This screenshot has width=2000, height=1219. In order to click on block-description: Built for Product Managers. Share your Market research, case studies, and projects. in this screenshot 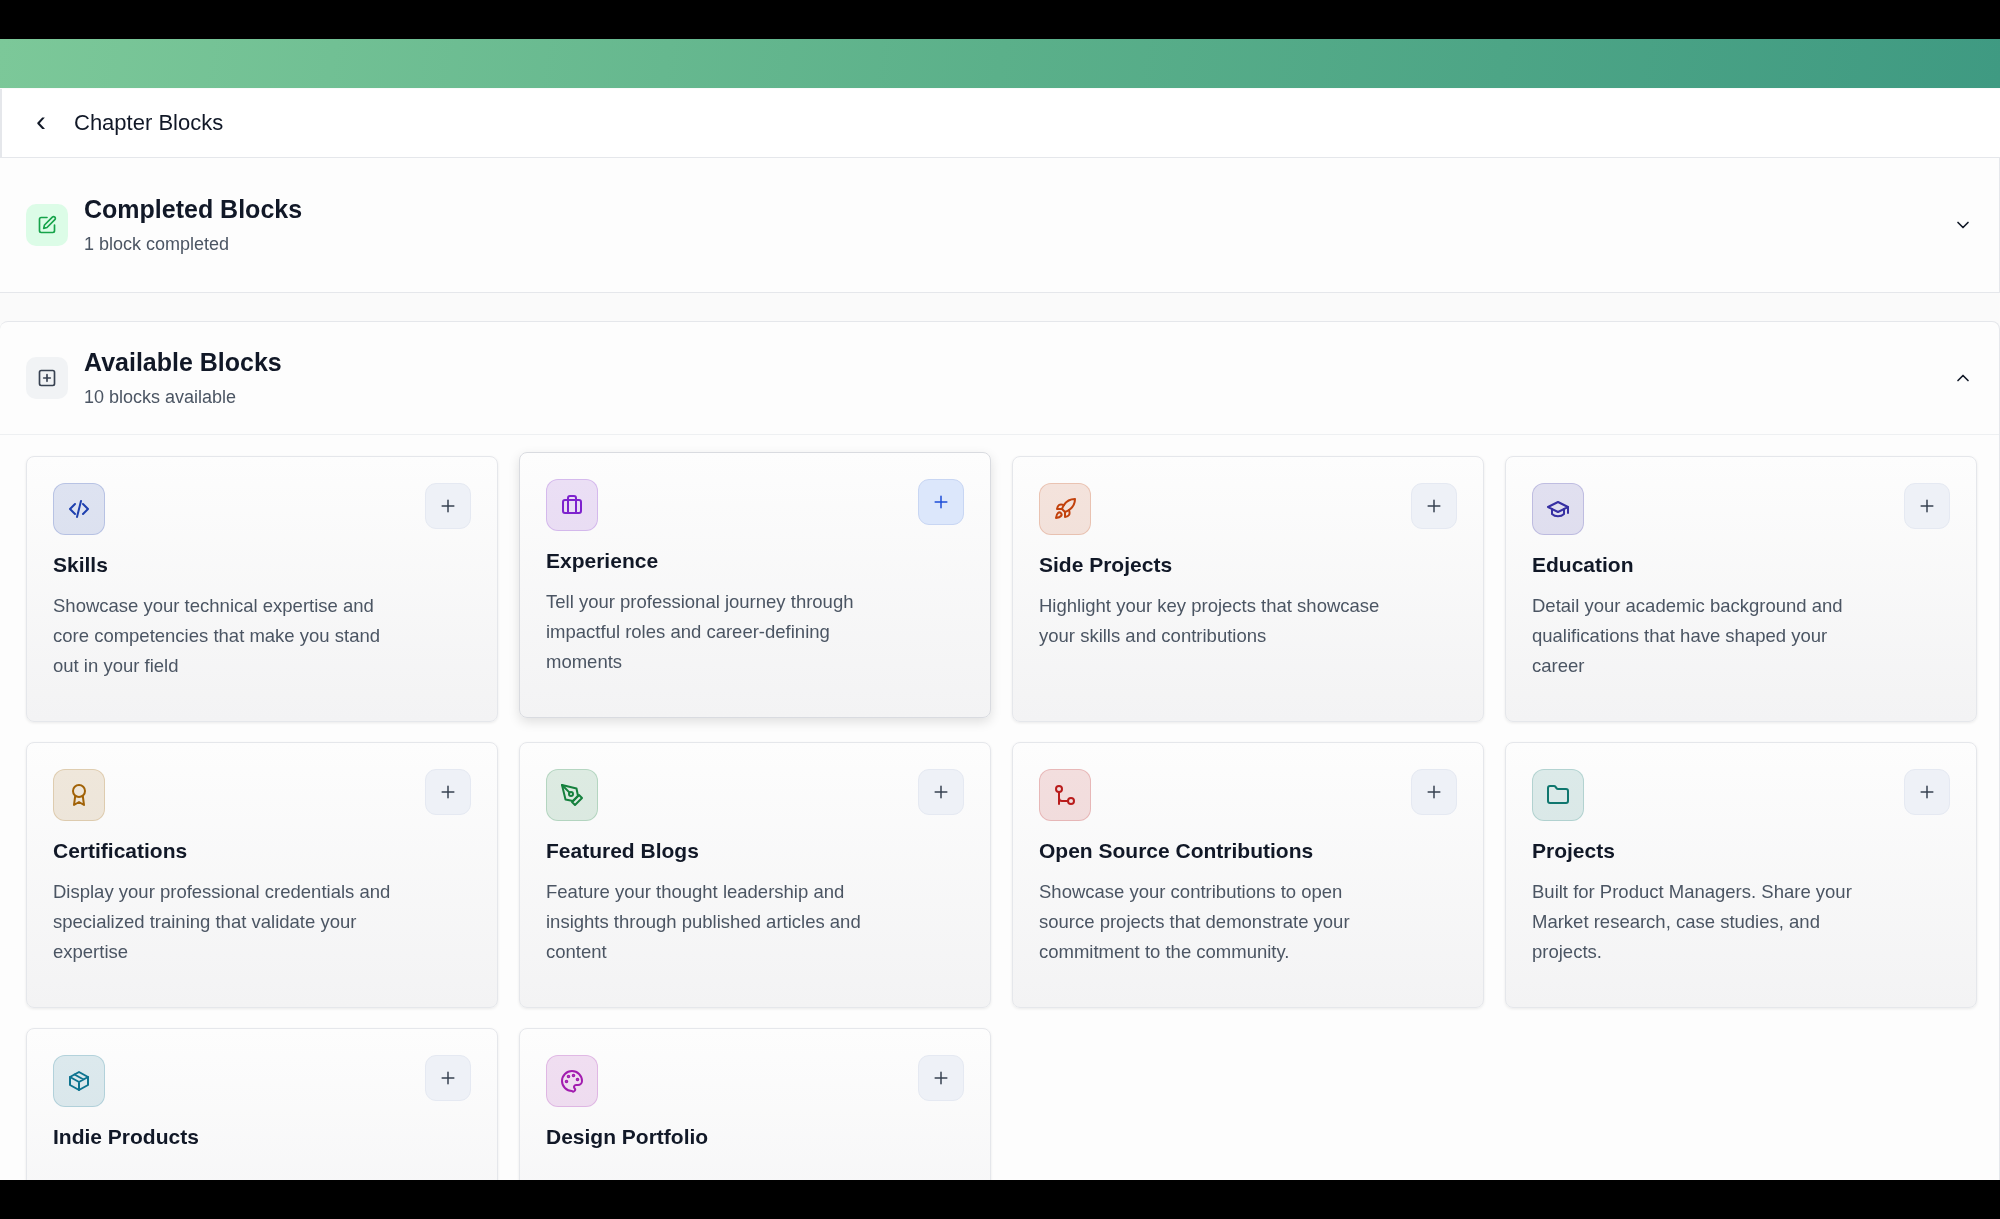, I will do `click(1692, 922)`.